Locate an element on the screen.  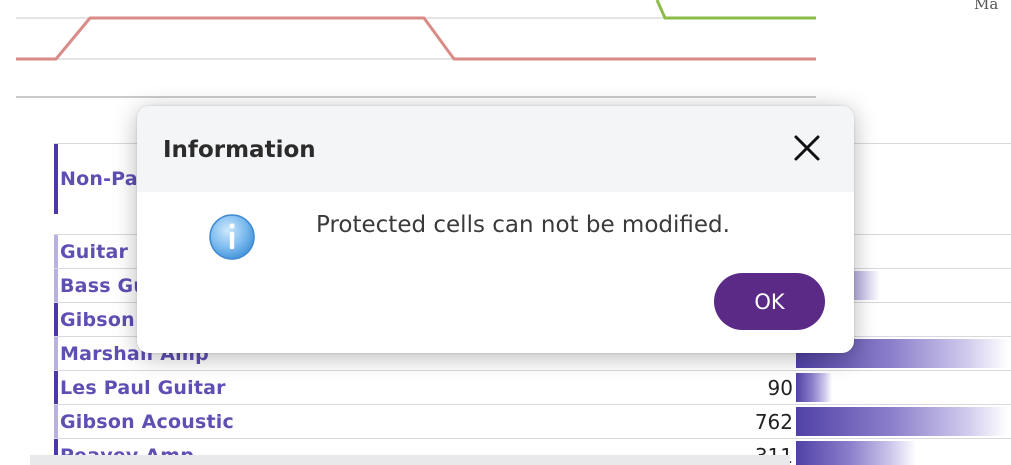
info-icon is located at coordinates (232, 237).